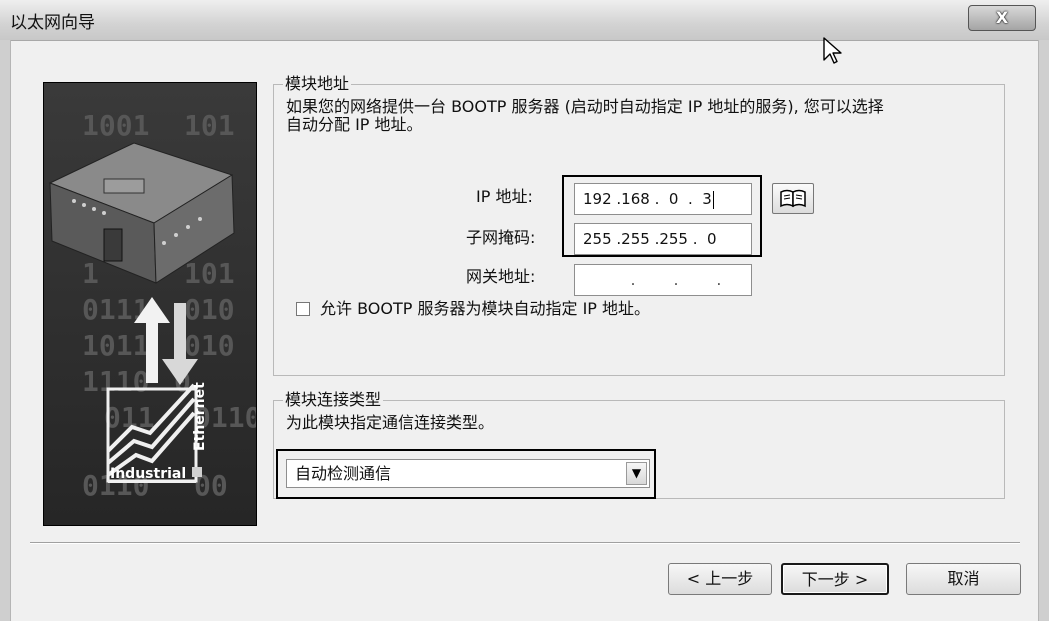 The image size is (1049, 621). What do you see at coordinates (1043, 330) in the screenshot?
I see `window-frame-right` at bounding box center [1043, 330].